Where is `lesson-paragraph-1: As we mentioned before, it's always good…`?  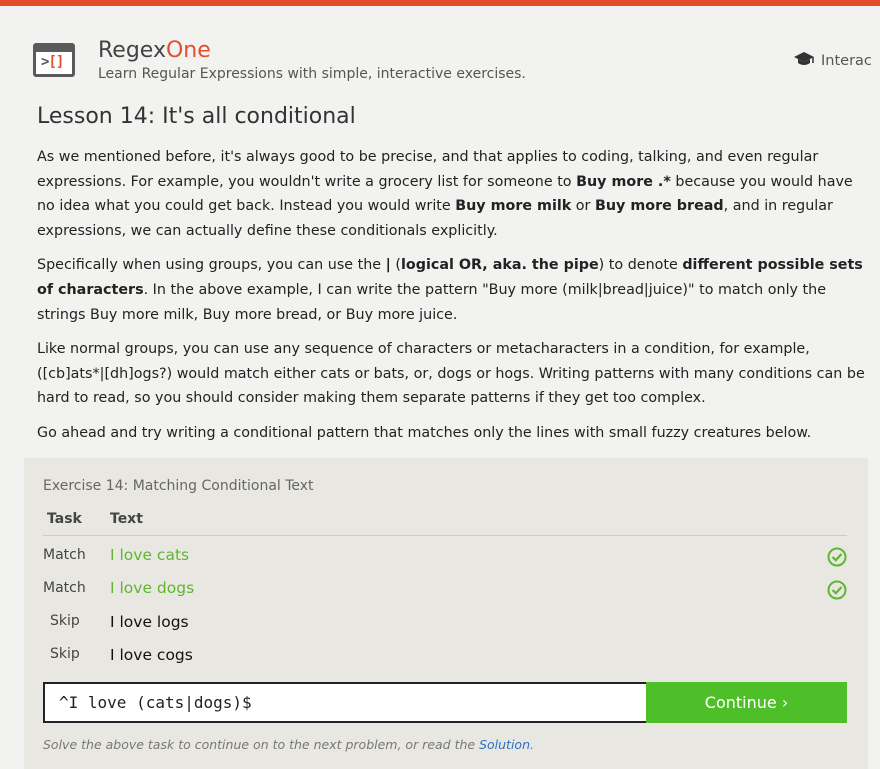 lesson-paragraph-1: As we mentioned before, it's always good… is located at coordinates (445, 194).